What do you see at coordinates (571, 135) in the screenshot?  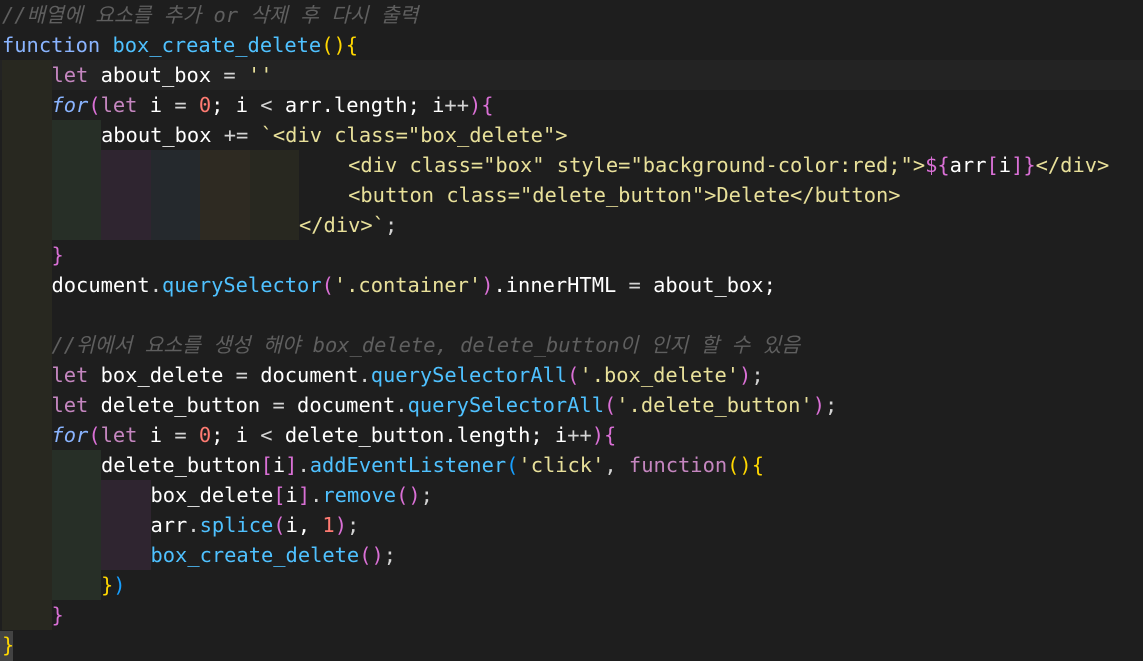 I see `code-line: about_box += `<div class="box_delete">` at bounding box center [571, 135].